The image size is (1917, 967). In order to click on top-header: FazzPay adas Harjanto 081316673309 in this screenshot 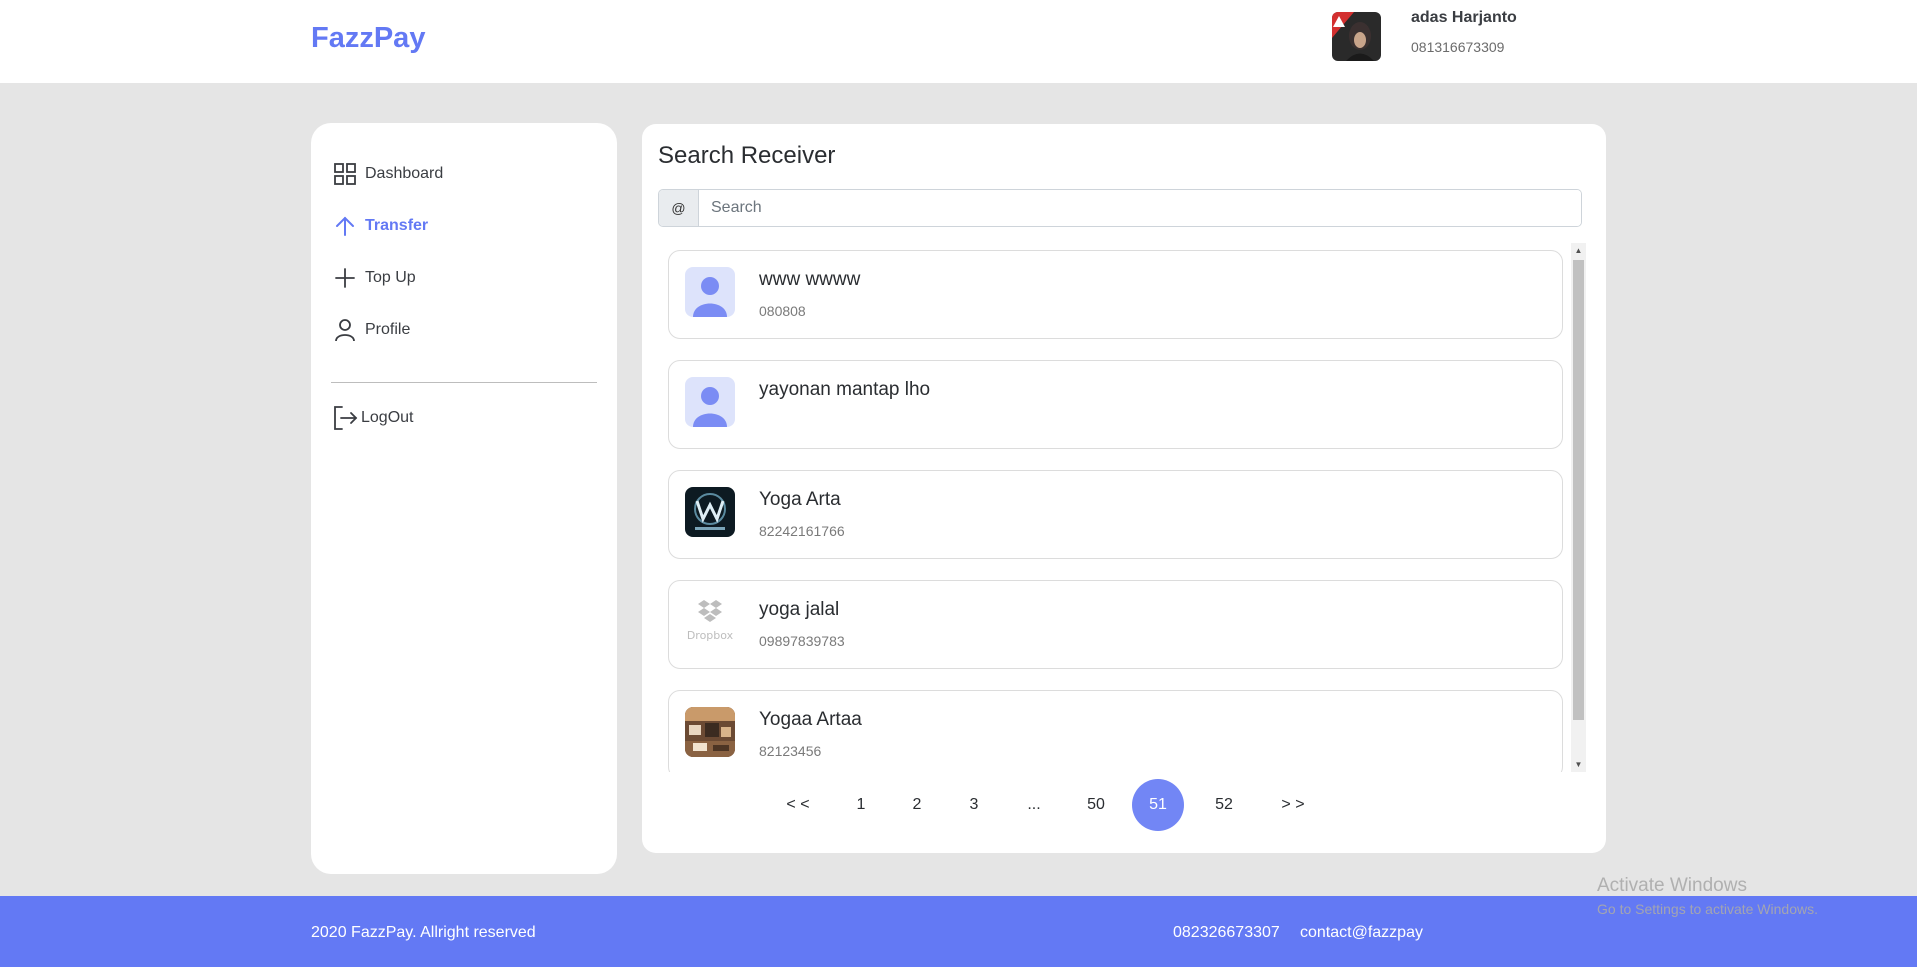, I will do `click(958, 41)`.